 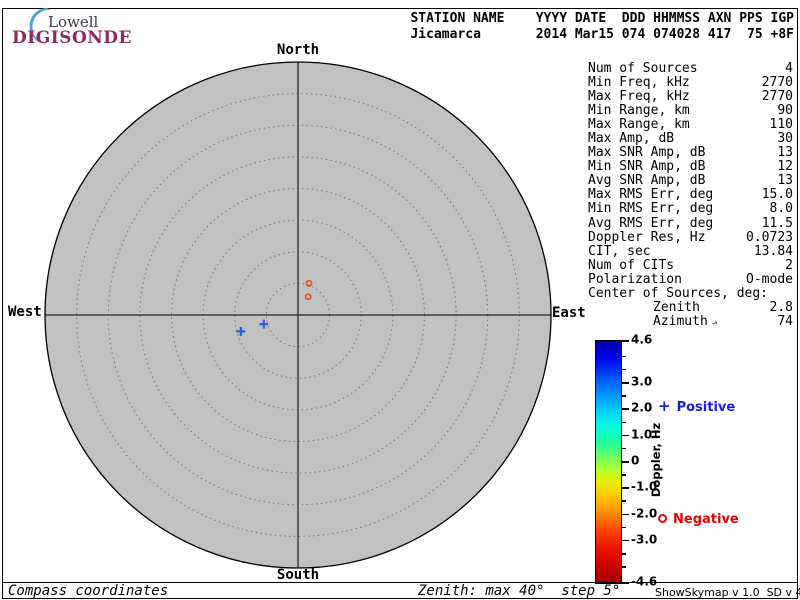 What do you see at coordinates (88, 591) in the screenshot?
I see `footer-coordinates-label: Compass coordinates` at bounding box center [88, 591].